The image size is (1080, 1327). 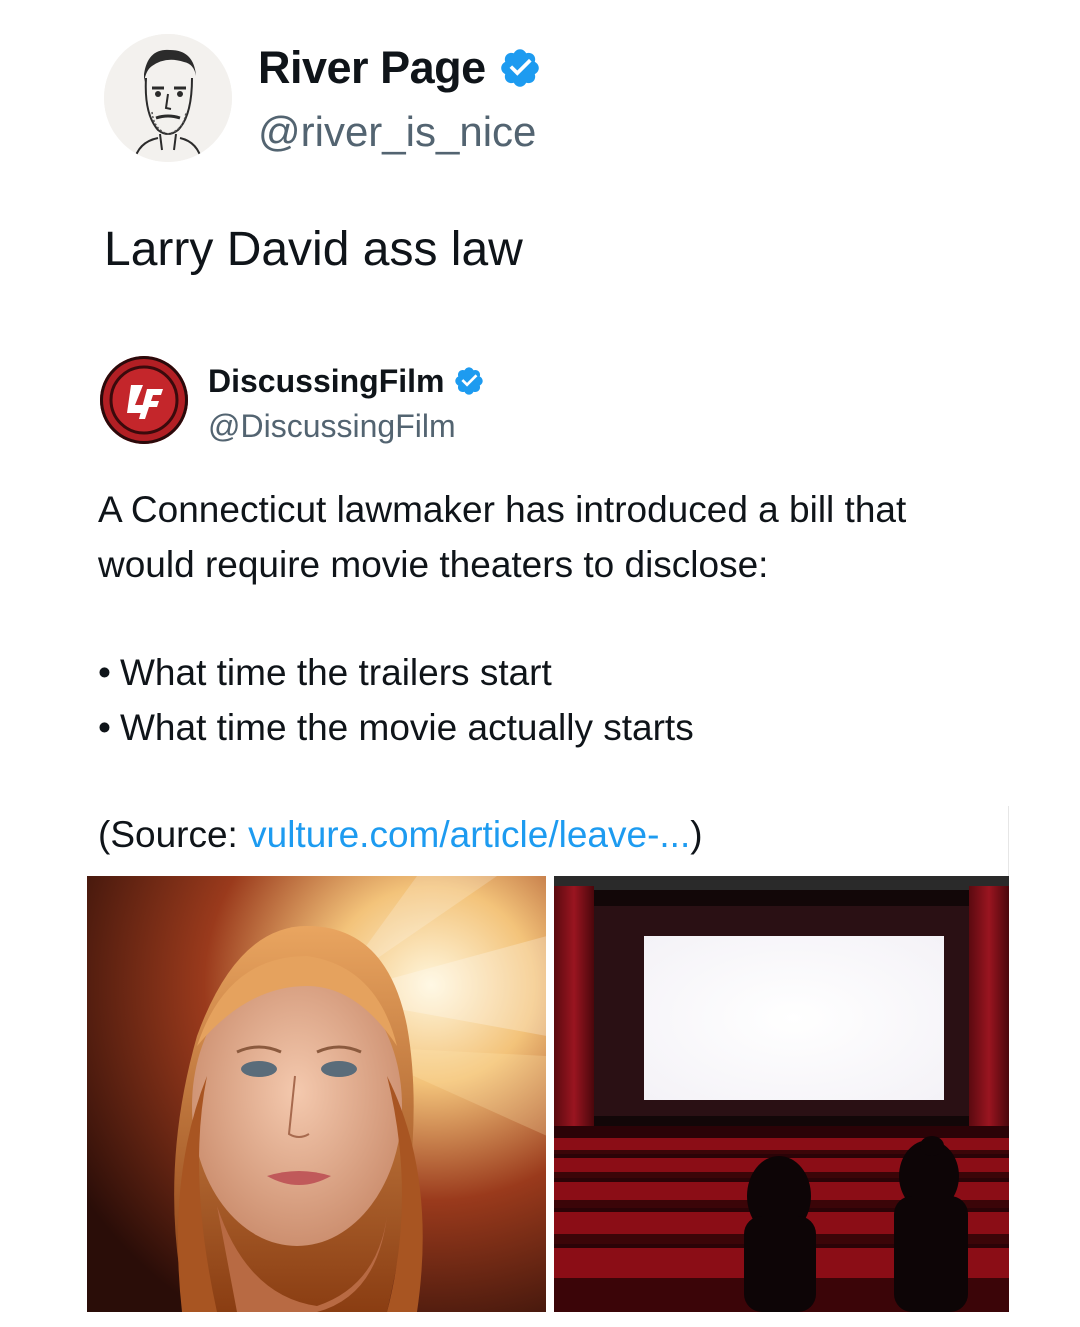 I want to click on list-item: • What time the trailers start, so click(x=548, y=672).